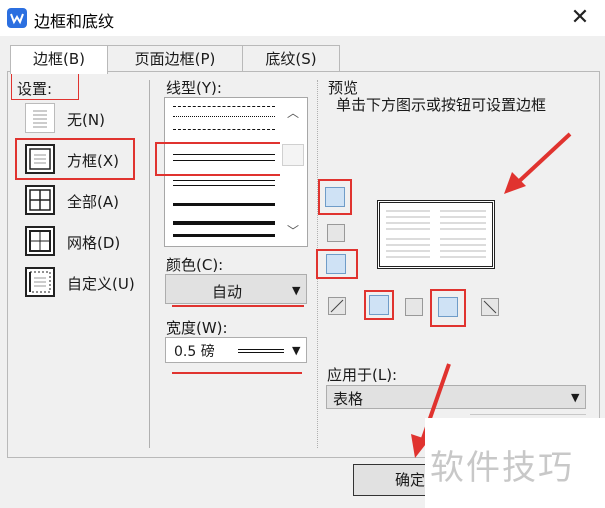  What do you see at coordinates (227, 292) in the screenshot?
I see `color-value: 自动` at bounding box center [227, 292].